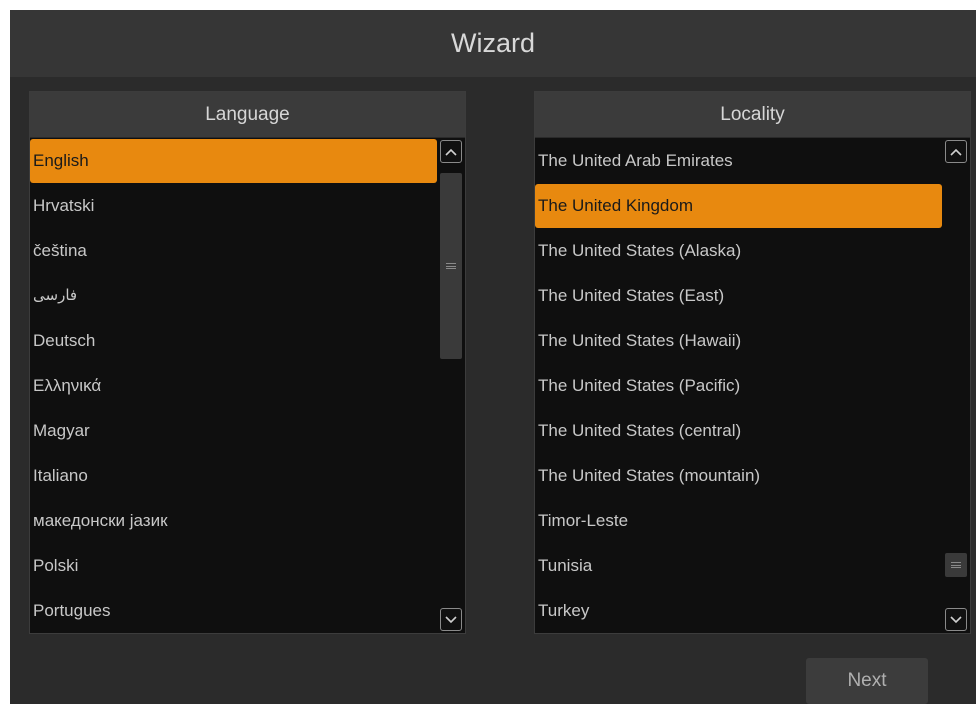  Describe the element at coordinates (234, 340) in the screenshot. I see `language-item-deutsch: Deutsch` at that location.